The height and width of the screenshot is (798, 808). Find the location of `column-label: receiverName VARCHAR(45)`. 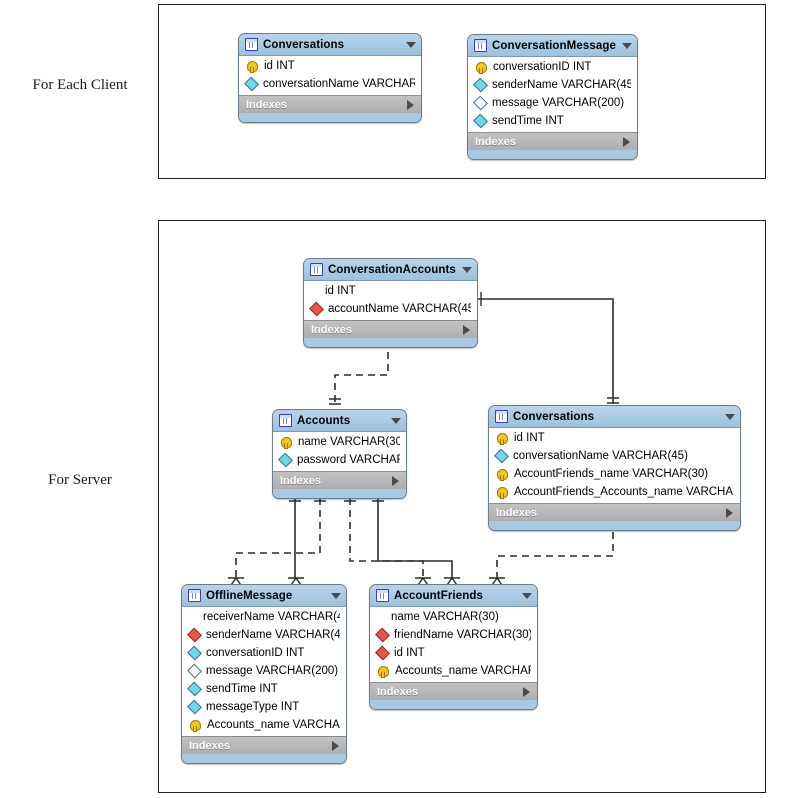

column-label: receiverName VARCHAR(45) is located at coordinates (271, 617).